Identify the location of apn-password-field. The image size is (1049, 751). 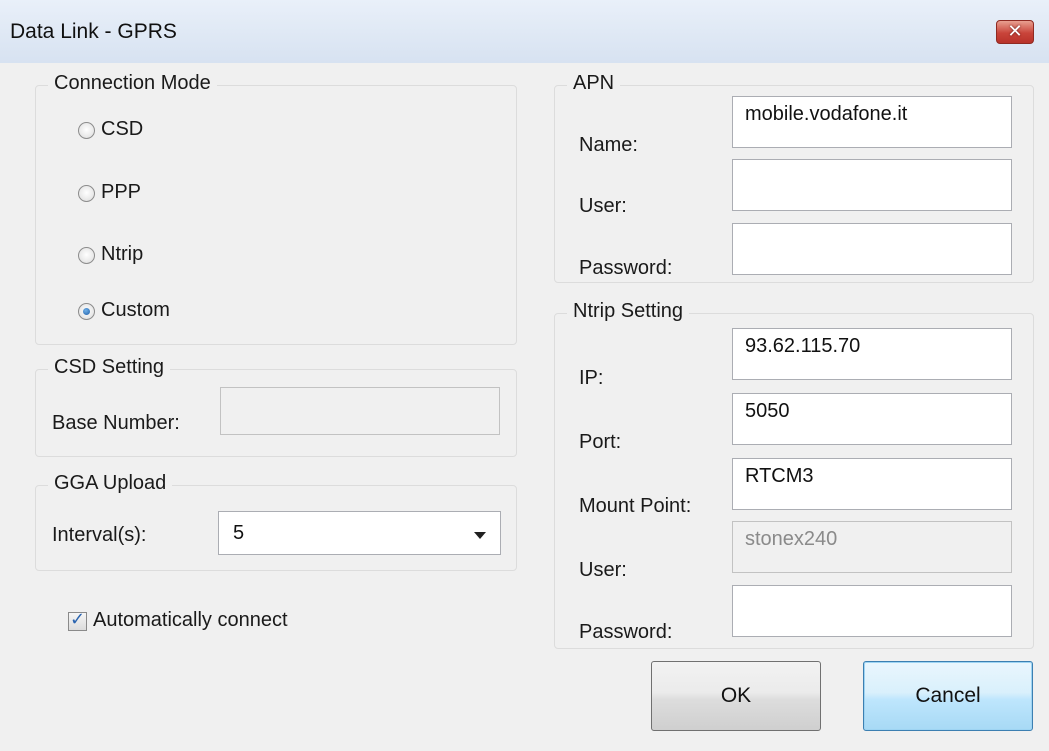
(872, 249).